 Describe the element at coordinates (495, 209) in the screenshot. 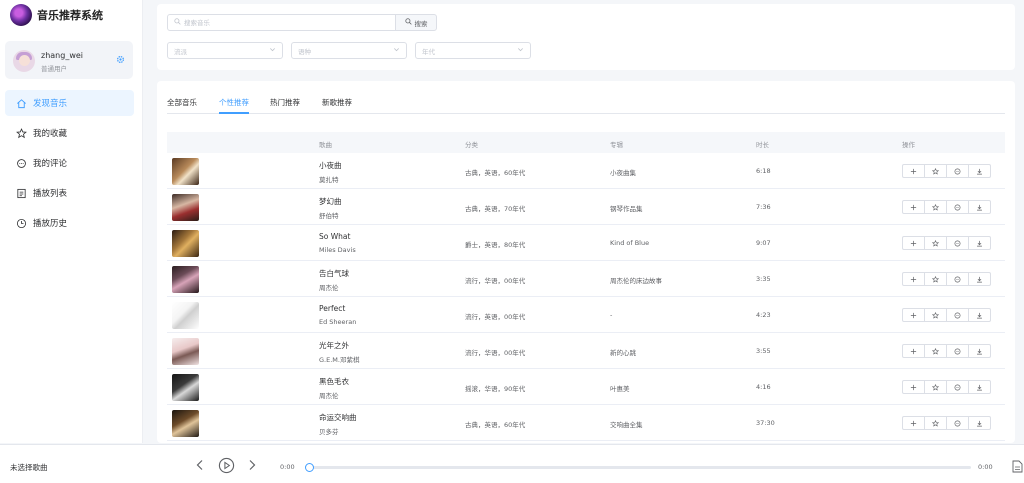

I see `song-category: 古典，英语，70年代` at that location.